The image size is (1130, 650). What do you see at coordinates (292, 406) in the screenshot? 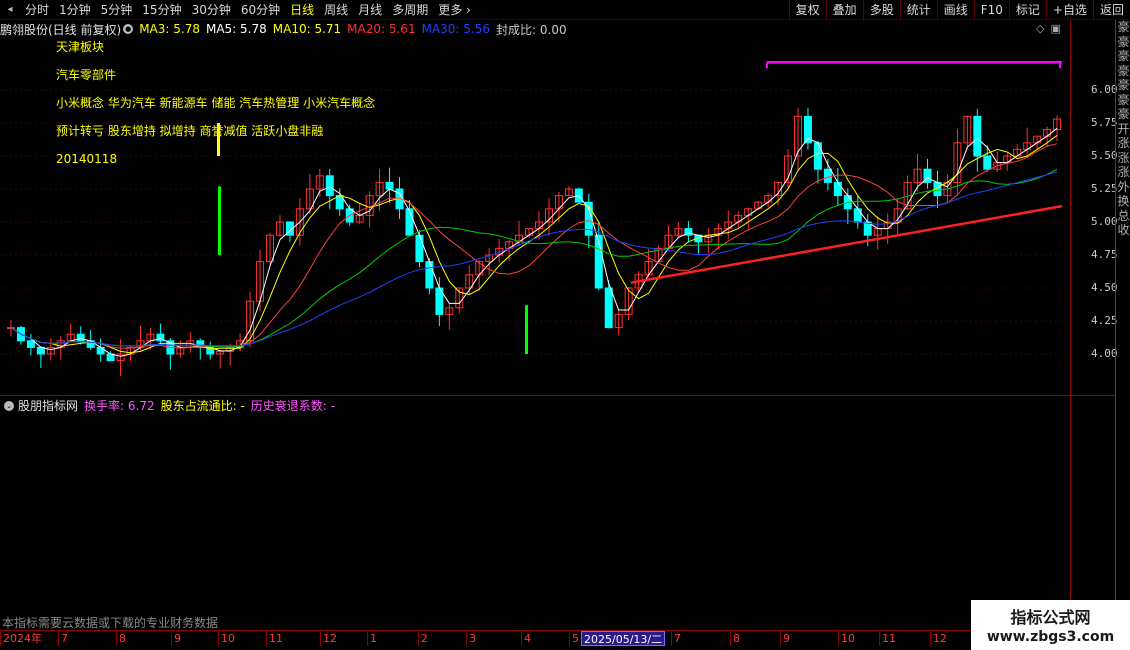
I see `history-value: 历史衰退系数: -` at bounding box center [292, 406].